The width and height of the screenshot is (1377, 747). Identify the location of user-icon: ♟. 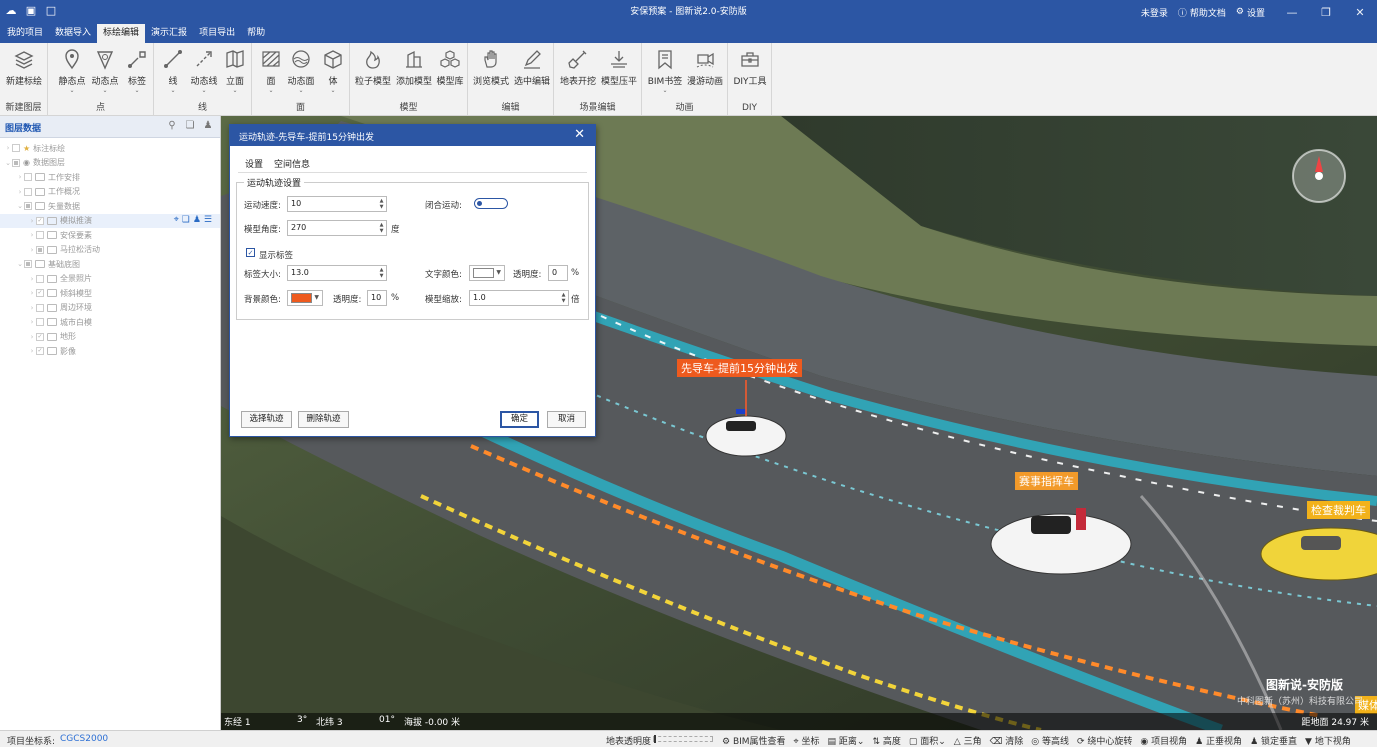
(208, 126).